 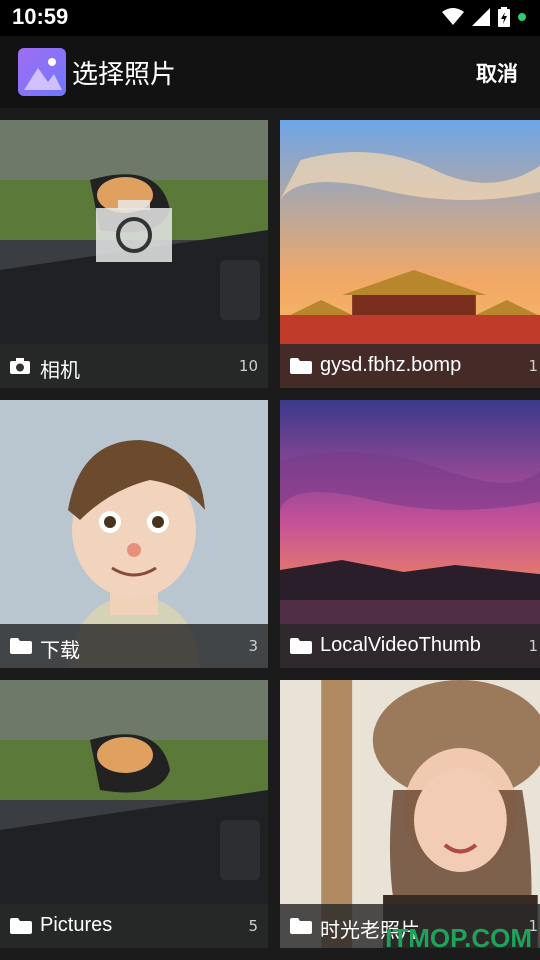 I want to click on album-name: LocalVideoThumb, so click(x=400, y=645).